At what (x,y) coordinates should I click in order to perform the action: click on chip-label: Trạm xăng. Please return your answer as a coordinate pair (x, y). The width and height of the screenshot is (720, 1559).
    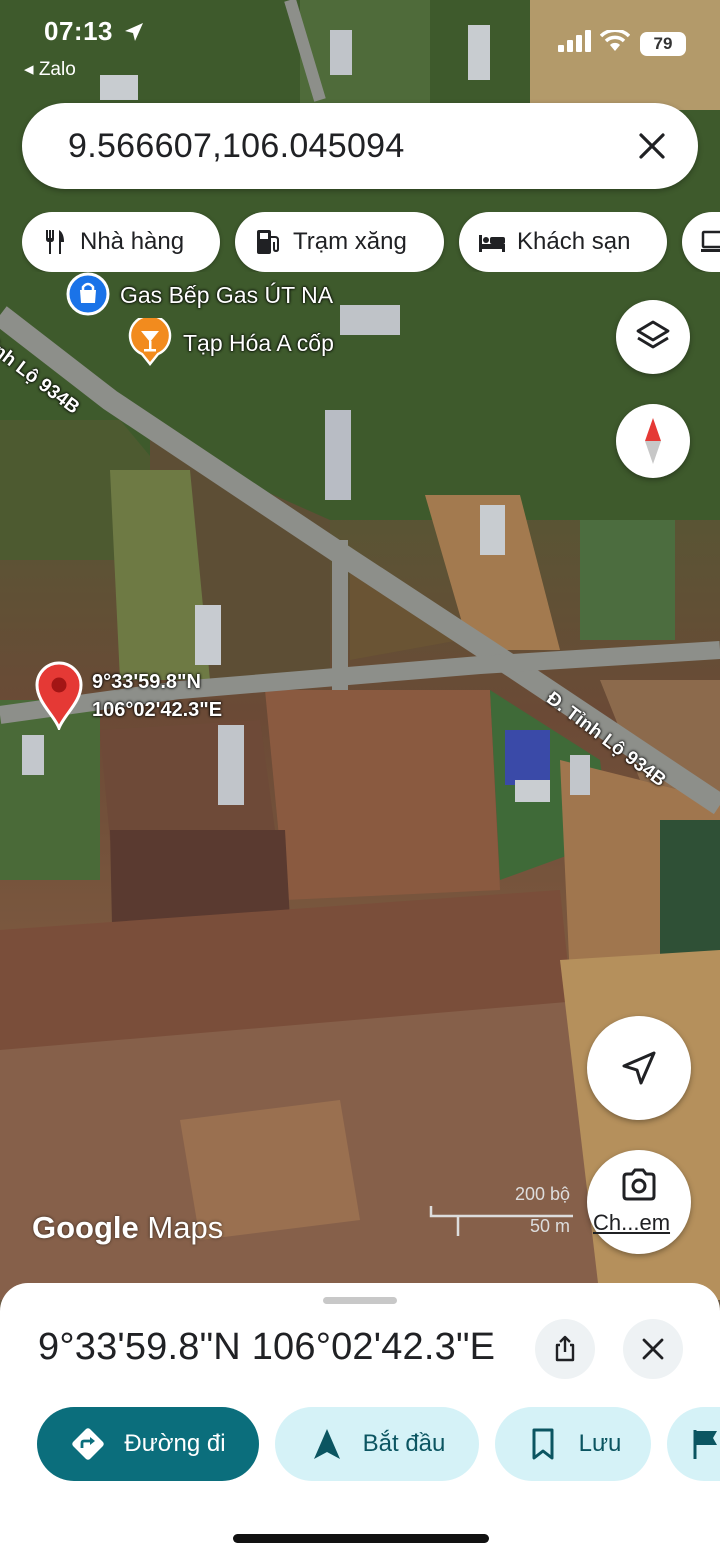
    Looking at the image, I should click on (350, 241).